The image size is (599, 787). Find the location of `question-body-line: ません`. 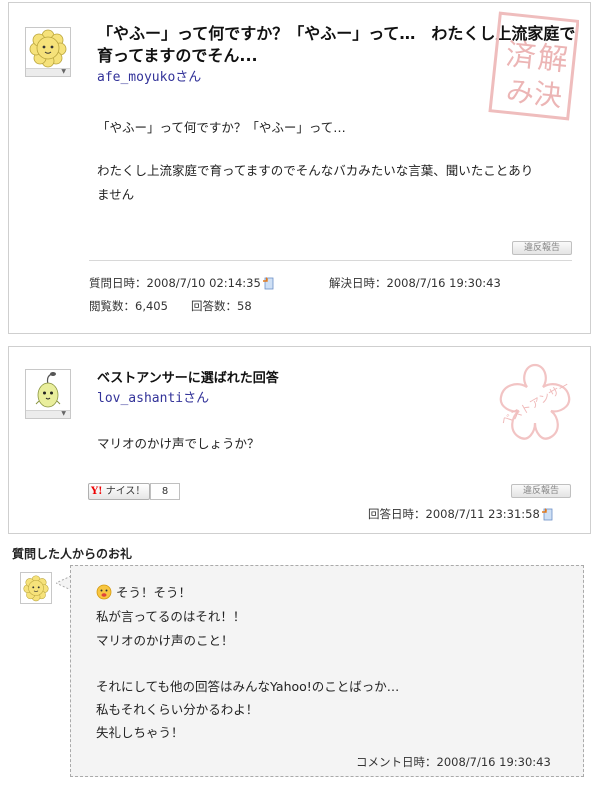

question-body-line: ません is located at coordinates (116, 194).